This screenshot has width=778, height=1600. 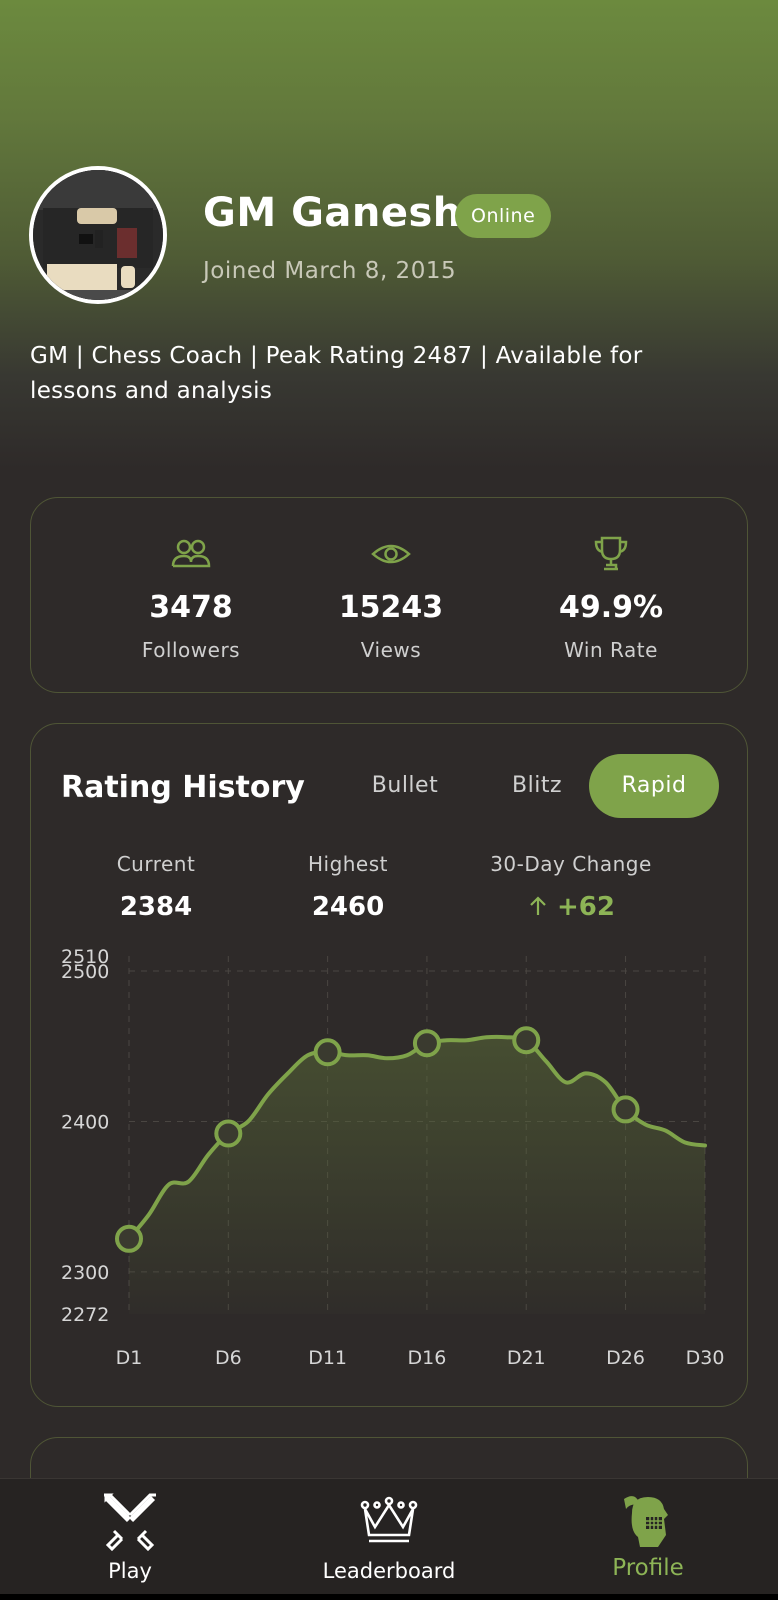 What do you see at coordinates (646, 1521) in the screenshot?
I see `knight-helmet-icon` at bounding box center [646, 1521].